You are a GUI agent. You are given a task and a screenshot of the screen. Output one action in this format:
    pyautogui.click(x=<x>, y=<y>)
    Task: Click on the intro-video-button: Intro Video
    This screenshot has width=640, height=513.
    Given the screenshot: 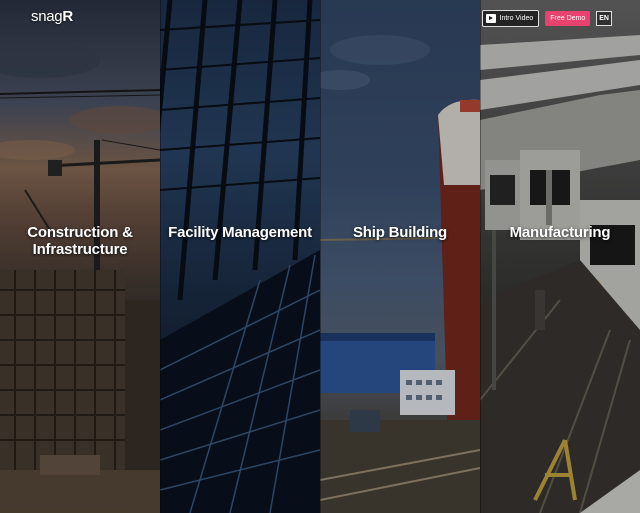 What is the action you would take?
    pyautogui.click(x=510, y=18)
    